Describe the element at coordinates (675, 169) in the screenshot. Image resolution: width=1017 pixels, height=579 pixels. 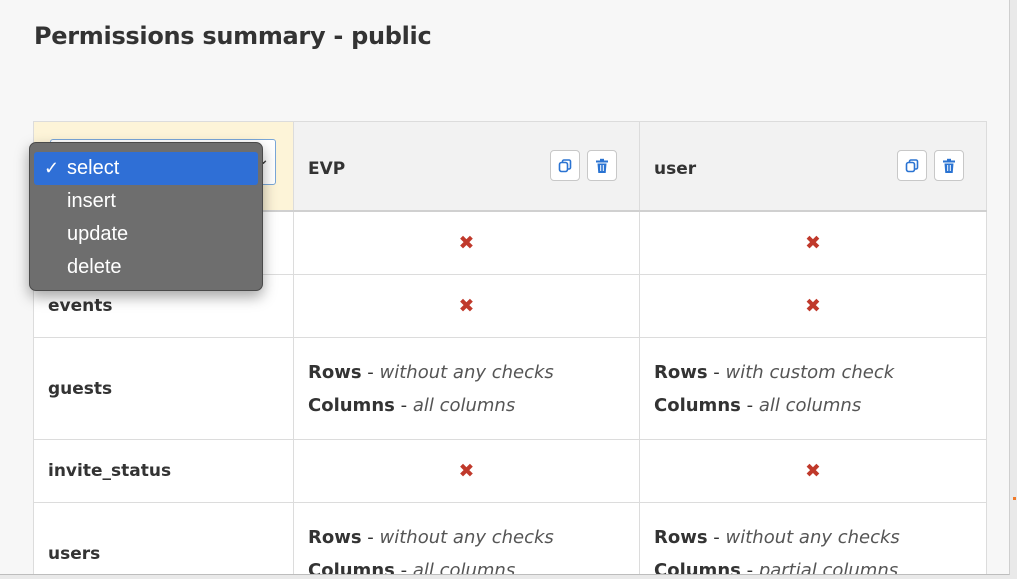
I see `role-name: user` at that location.